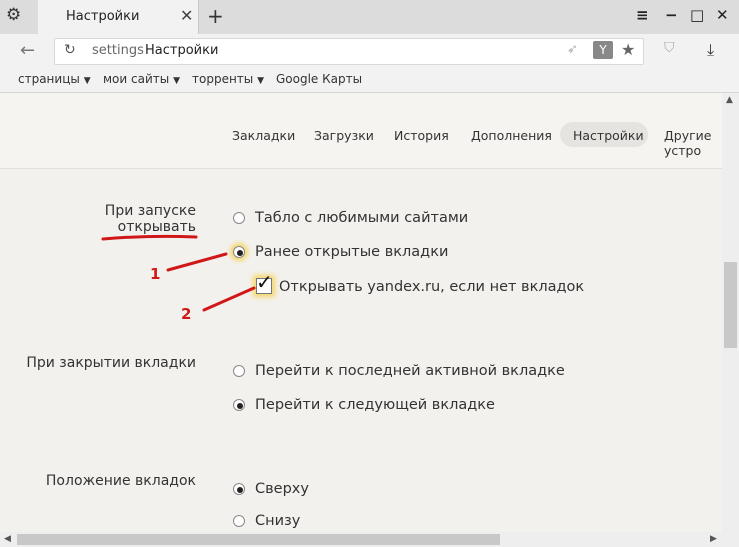 This screenshot has height=547, width=739. I want to click on scroll-up-icon: ▲, so click(729, 100).